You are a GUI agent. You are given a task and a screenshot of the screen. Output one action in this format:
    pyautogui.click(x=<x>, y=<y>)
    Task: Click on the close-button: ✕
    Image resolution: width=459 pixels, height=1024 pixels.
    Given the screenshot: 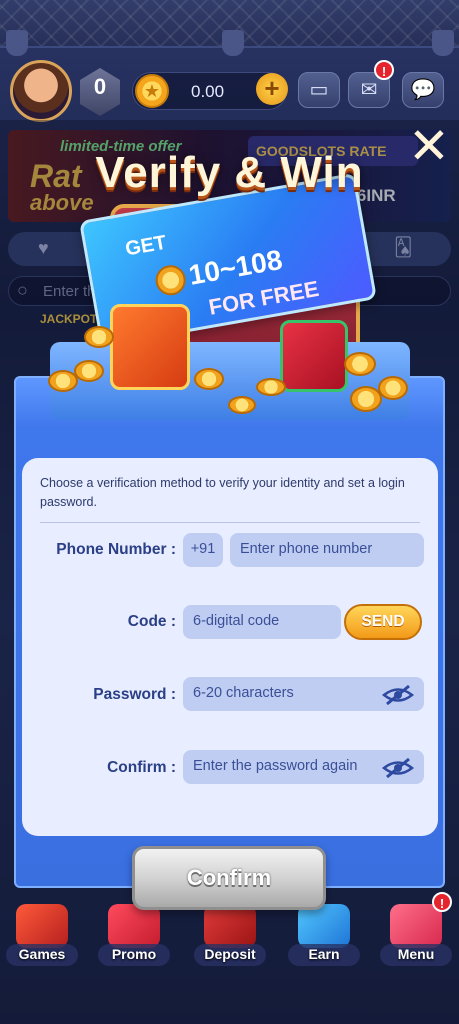 What is the action you would take?
    pyautogui.click(x=429, y=146)
    